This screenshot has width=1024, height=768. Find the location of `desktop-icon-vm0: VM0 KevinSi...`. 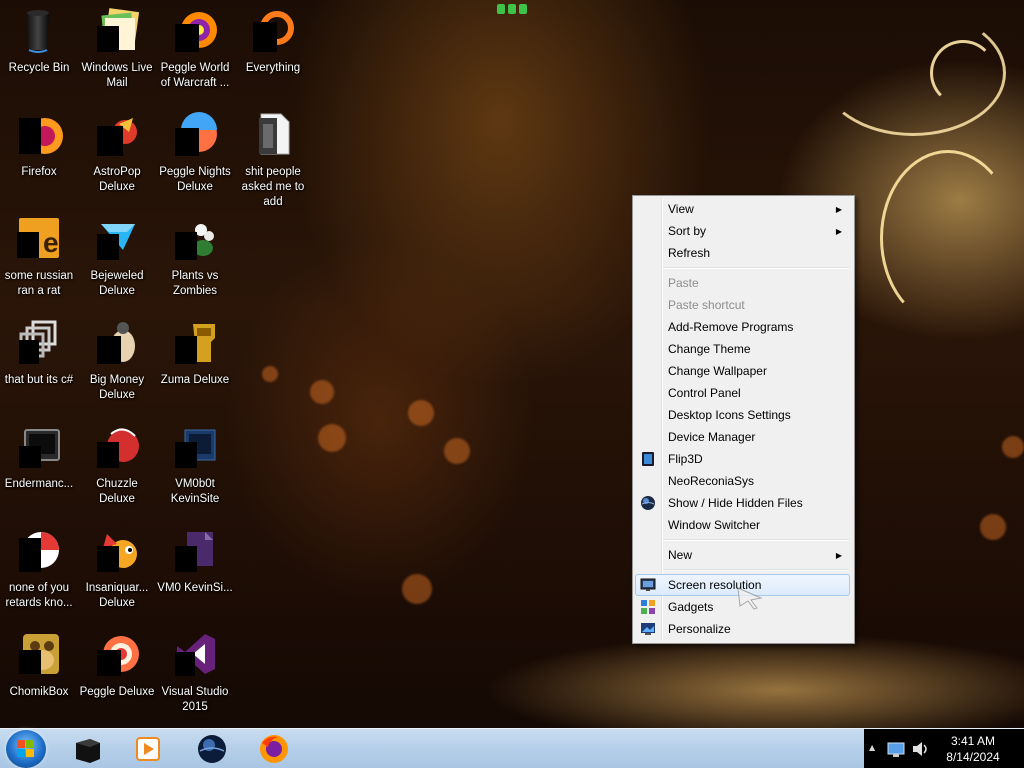

desktop-icon-vm0: VM0 KevinSi... is located at coordinates (195, 570).